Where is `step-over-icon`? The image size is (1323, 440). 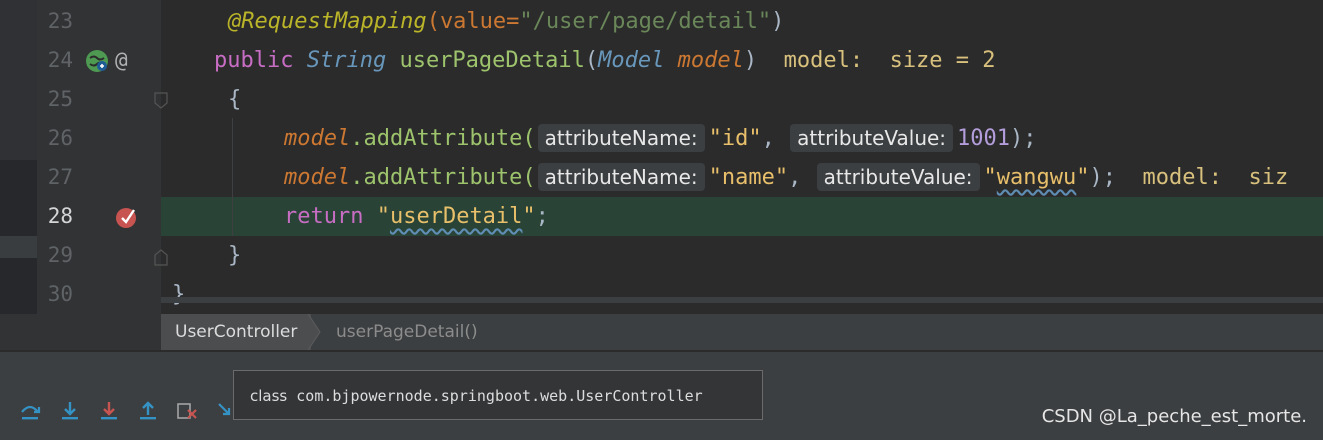 step-over-icon is located at coordinates (30, 411).